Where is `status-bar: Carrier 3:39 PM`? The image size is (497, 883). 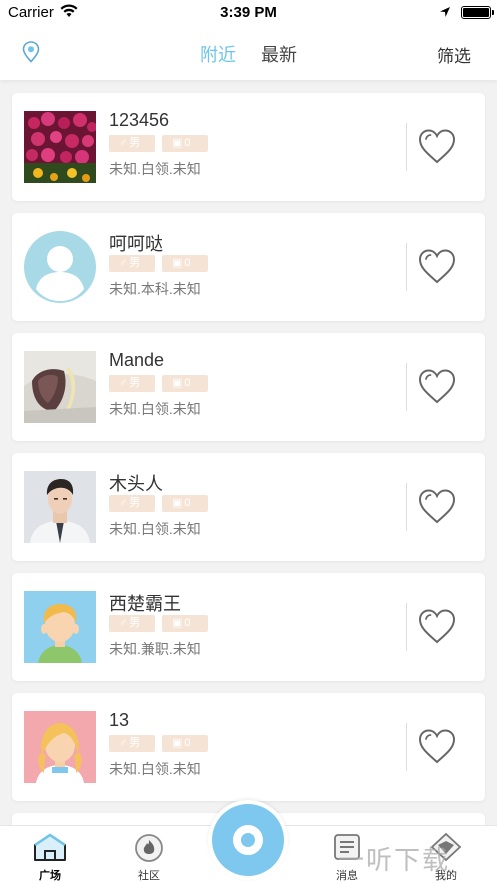 status-bar: Carrier 3:39 PM is located at coordinates (248, 13).